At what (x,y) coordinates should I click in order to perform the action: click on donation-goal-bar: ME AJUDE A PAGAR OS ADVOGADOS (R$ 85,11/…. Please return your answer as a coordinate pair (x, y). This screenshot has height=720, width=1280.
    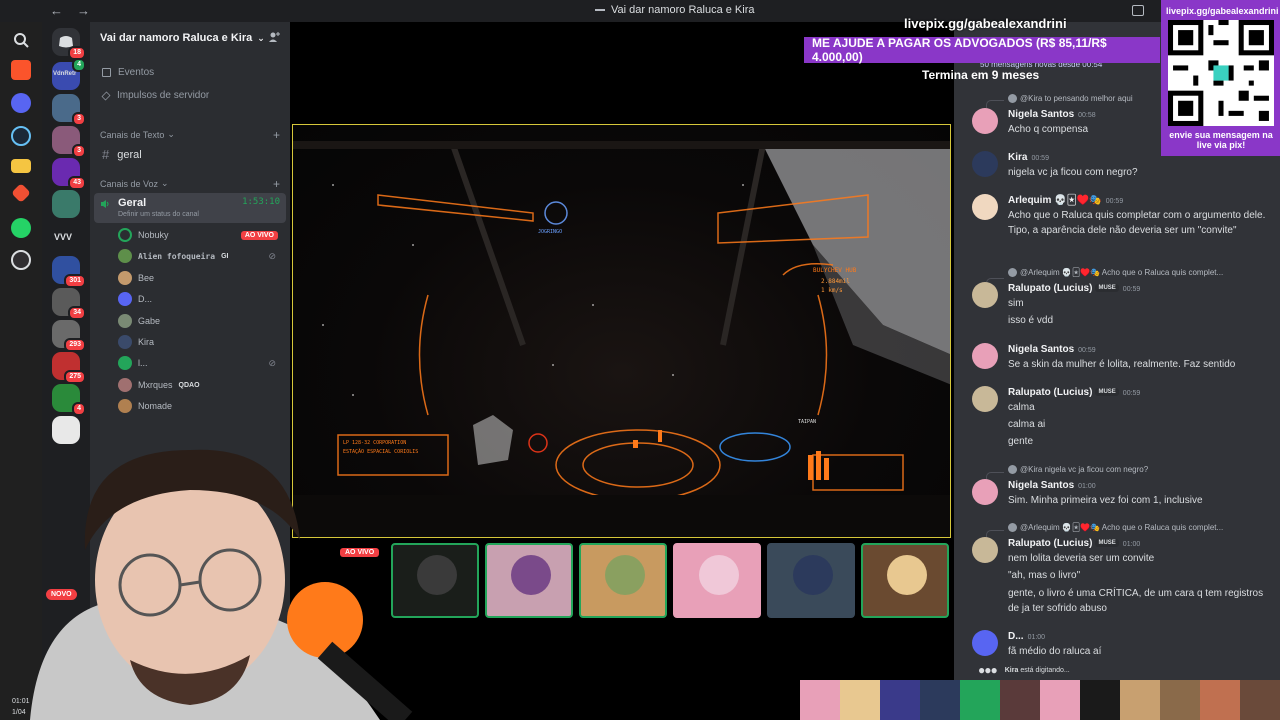
    Looking at the image, I should click on (982, 50).